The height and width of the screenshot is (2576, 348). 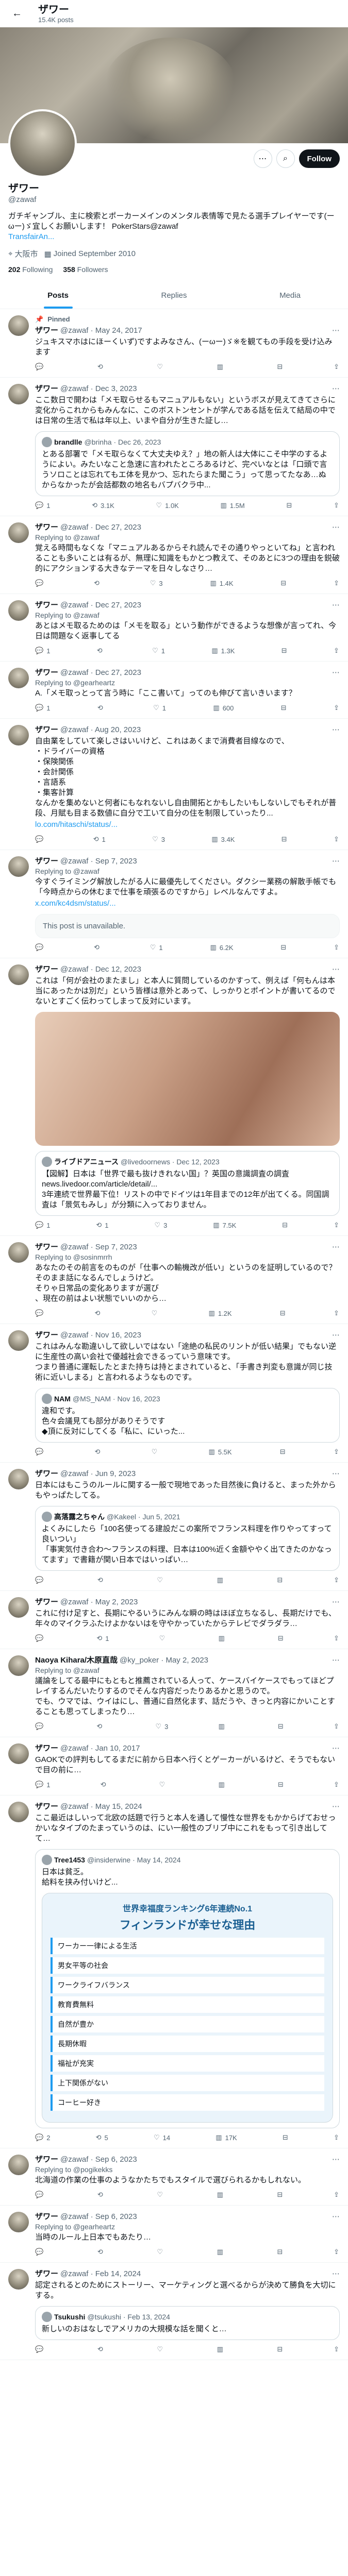 What do you see at coordinates (100, 730) in the screenshot?
I see `tweet-handle-date: @zawaf · Aug 20, 2023` at bounding box center [100, 730].